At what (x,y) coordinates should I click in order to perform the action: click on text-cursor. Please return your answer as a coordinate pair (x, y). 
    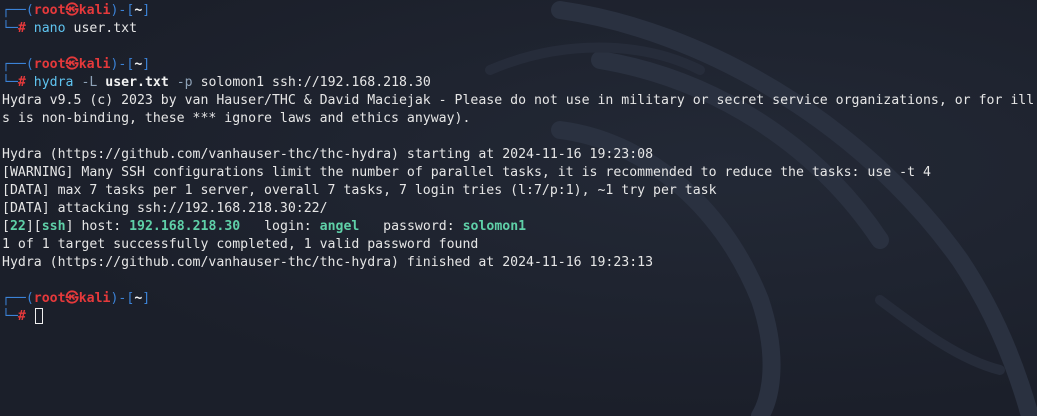
    Looking at the image, I should click on (38, 316).